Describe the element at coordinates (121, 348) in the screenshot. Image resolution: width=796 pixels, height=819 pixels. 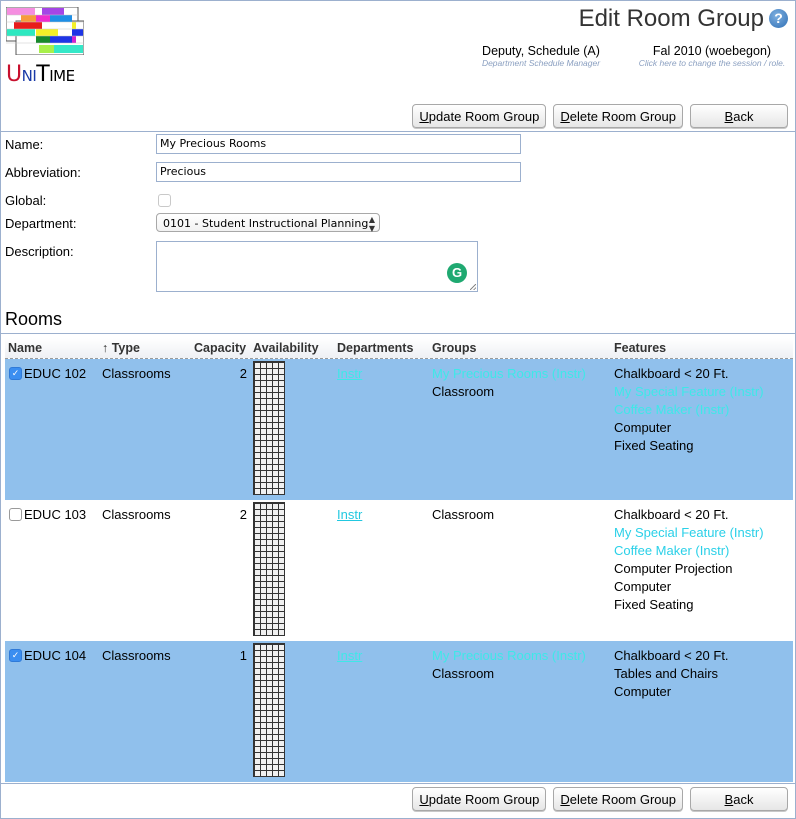
I see `column-header-type: ↑ Type` at that location.